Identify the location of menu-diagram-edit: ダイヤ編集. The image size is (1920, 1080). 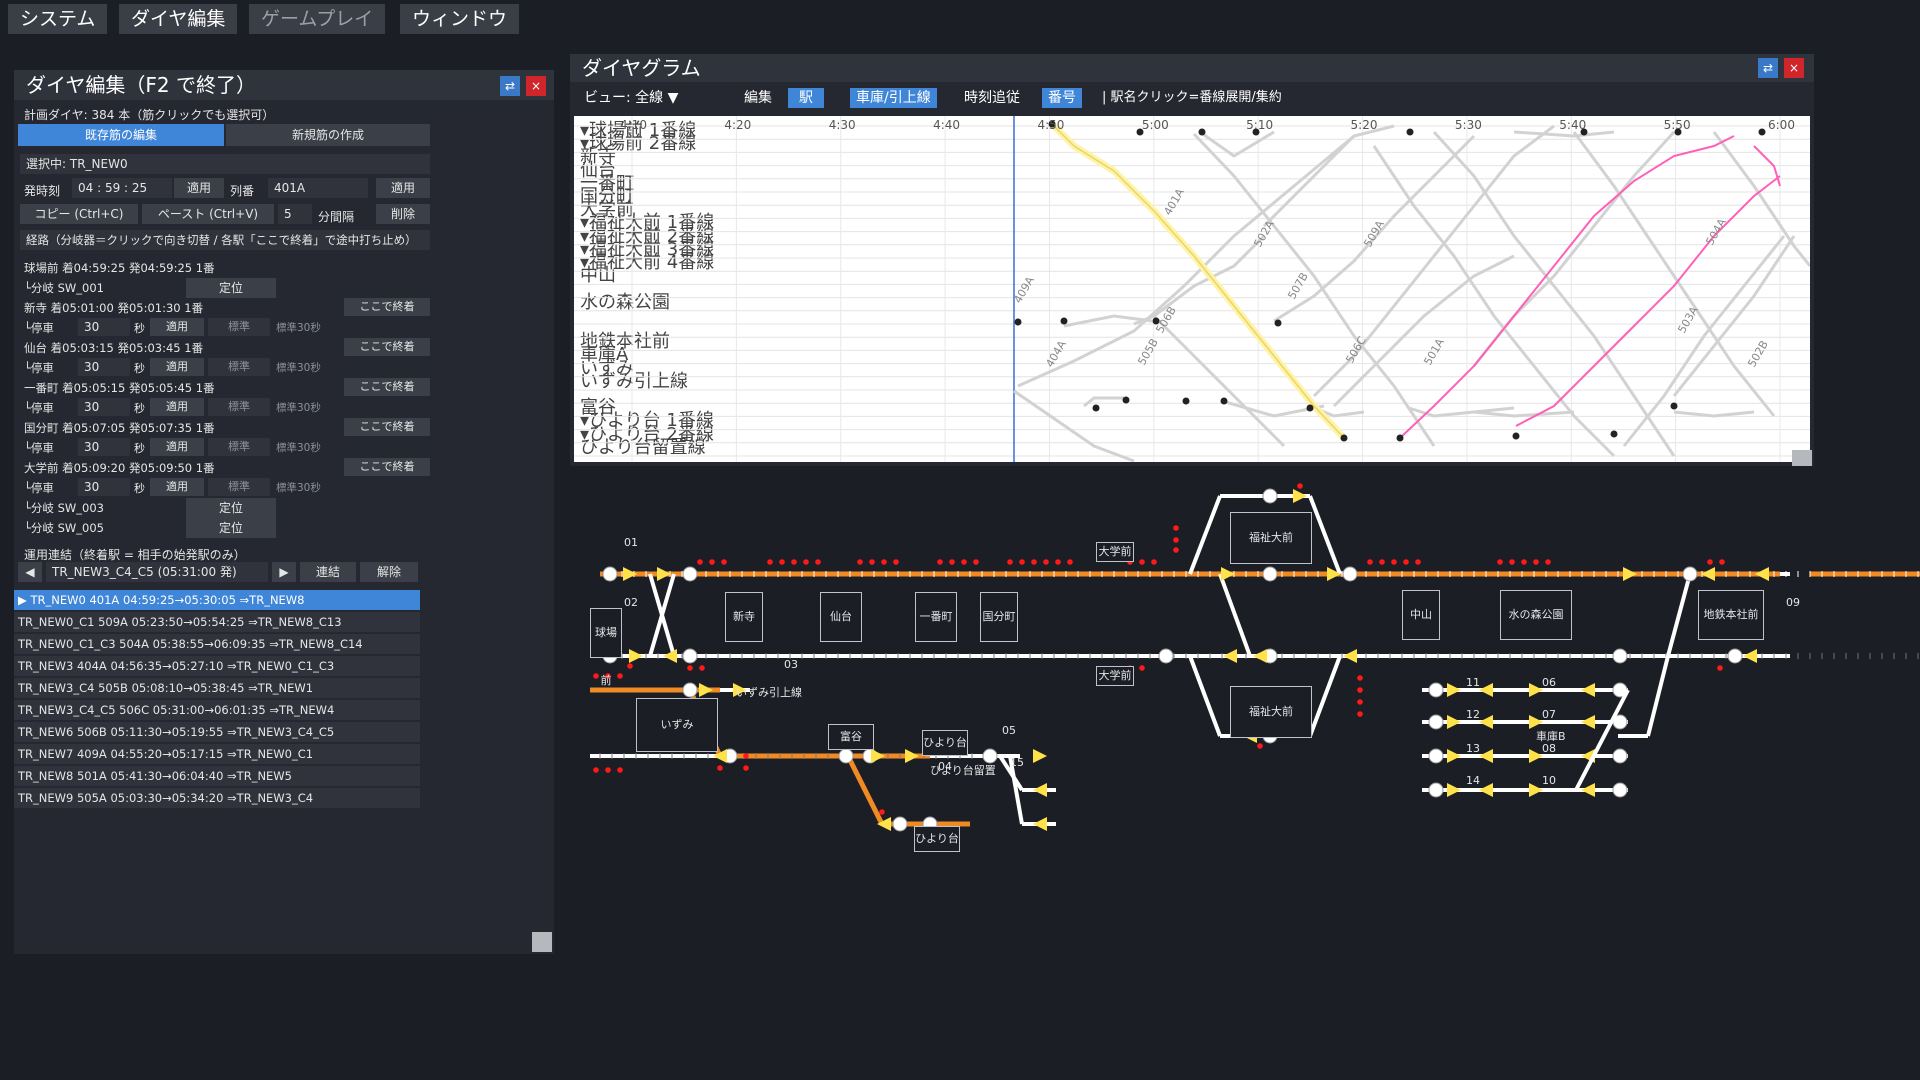
(178, 19).